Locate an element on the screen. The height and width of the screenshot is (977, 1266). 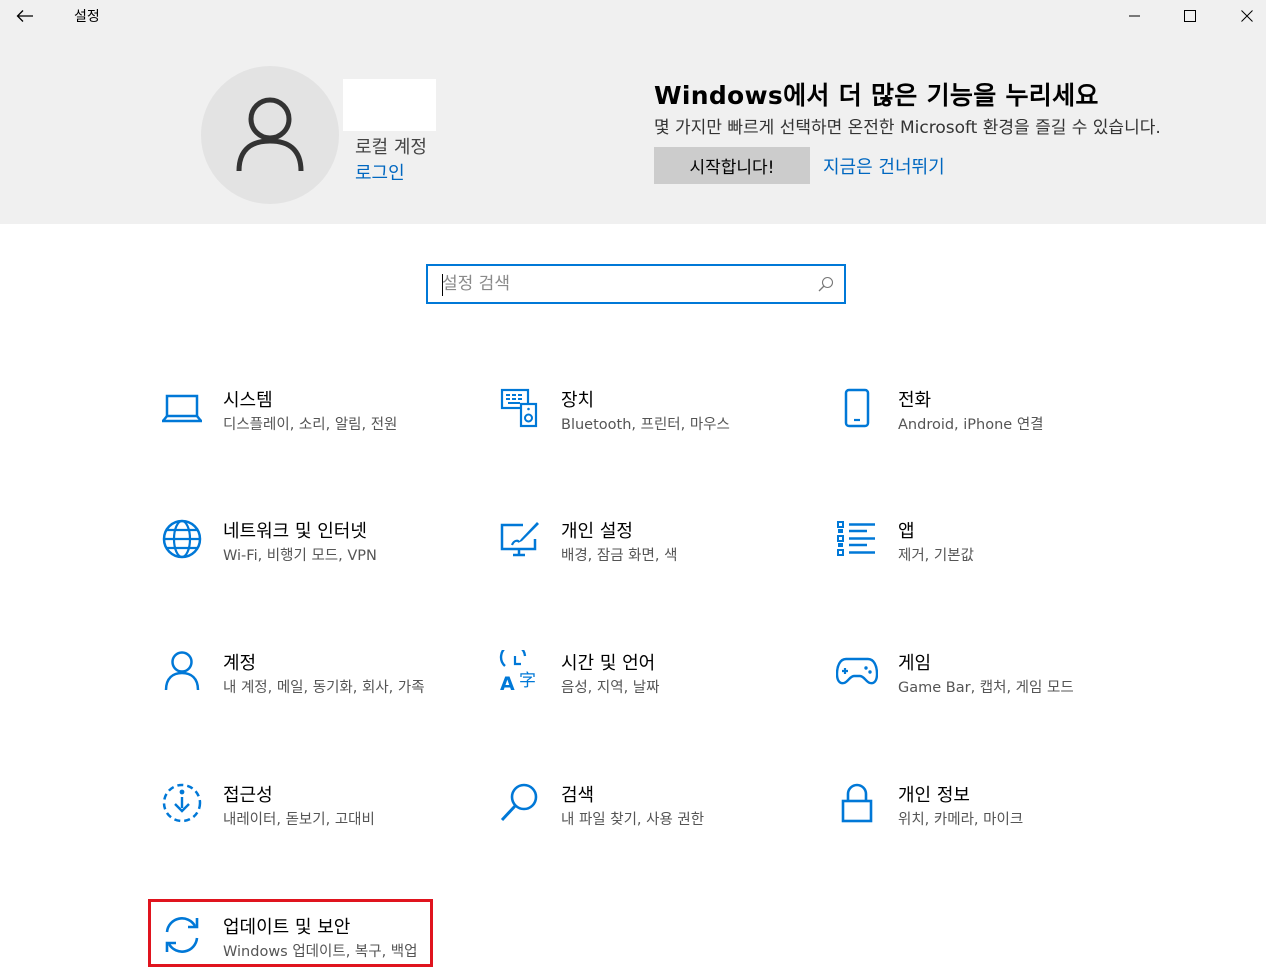
category-title: 게임 is located at coordinates (915, 663).